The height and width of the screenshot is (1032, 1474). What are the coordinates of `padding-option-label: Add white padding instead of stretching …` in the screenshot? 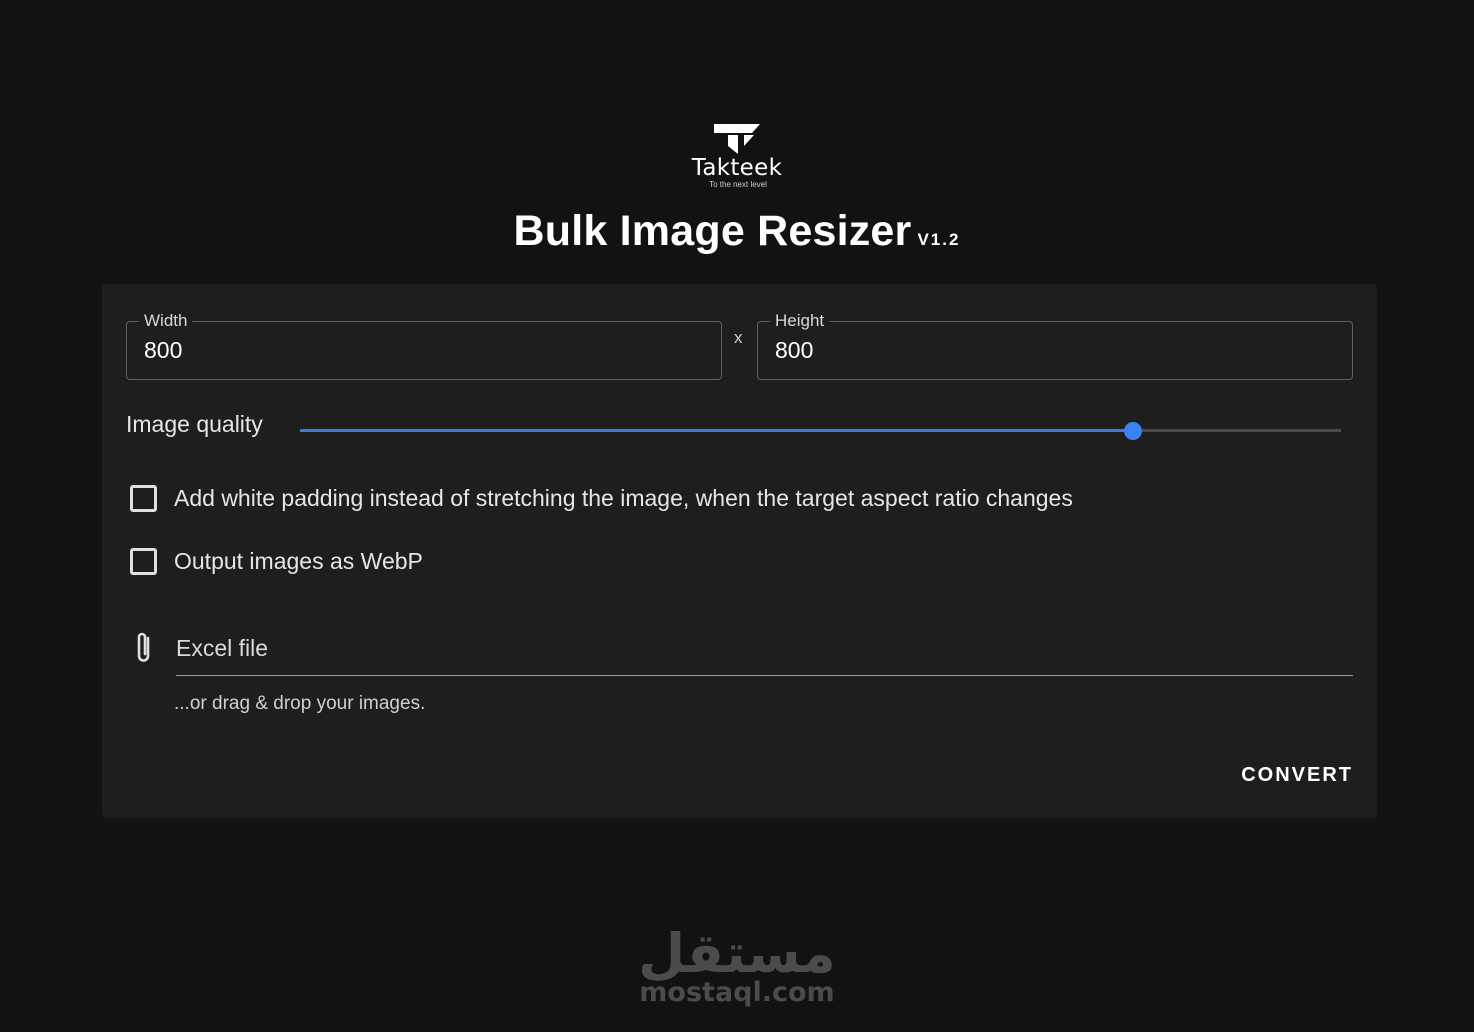 It's located at (623, 498).